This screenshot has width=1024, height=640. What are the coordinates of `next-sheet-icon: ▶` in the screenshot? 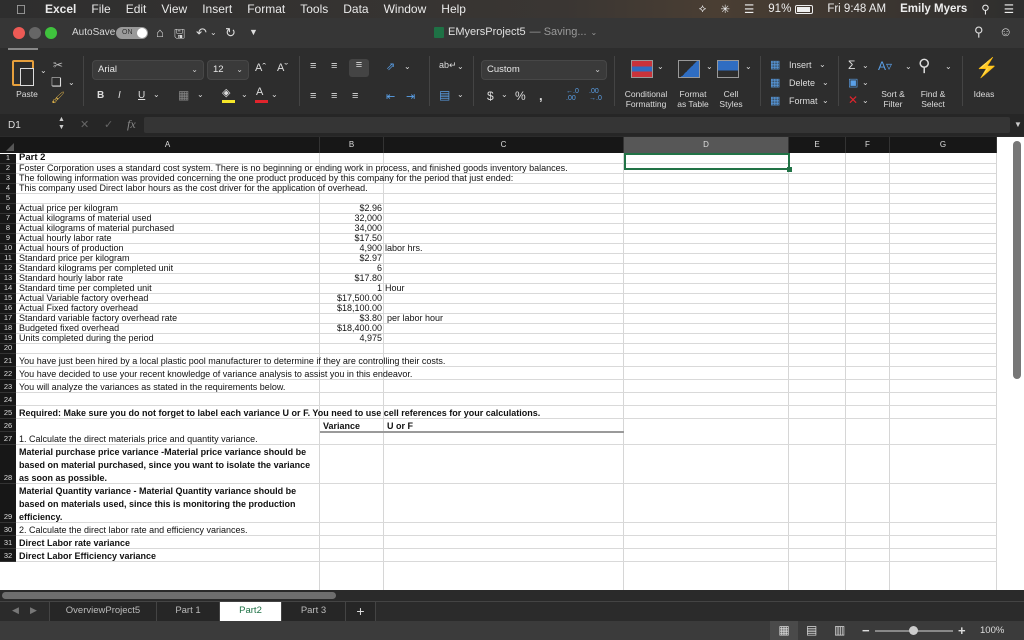 It's located at (33, 610).